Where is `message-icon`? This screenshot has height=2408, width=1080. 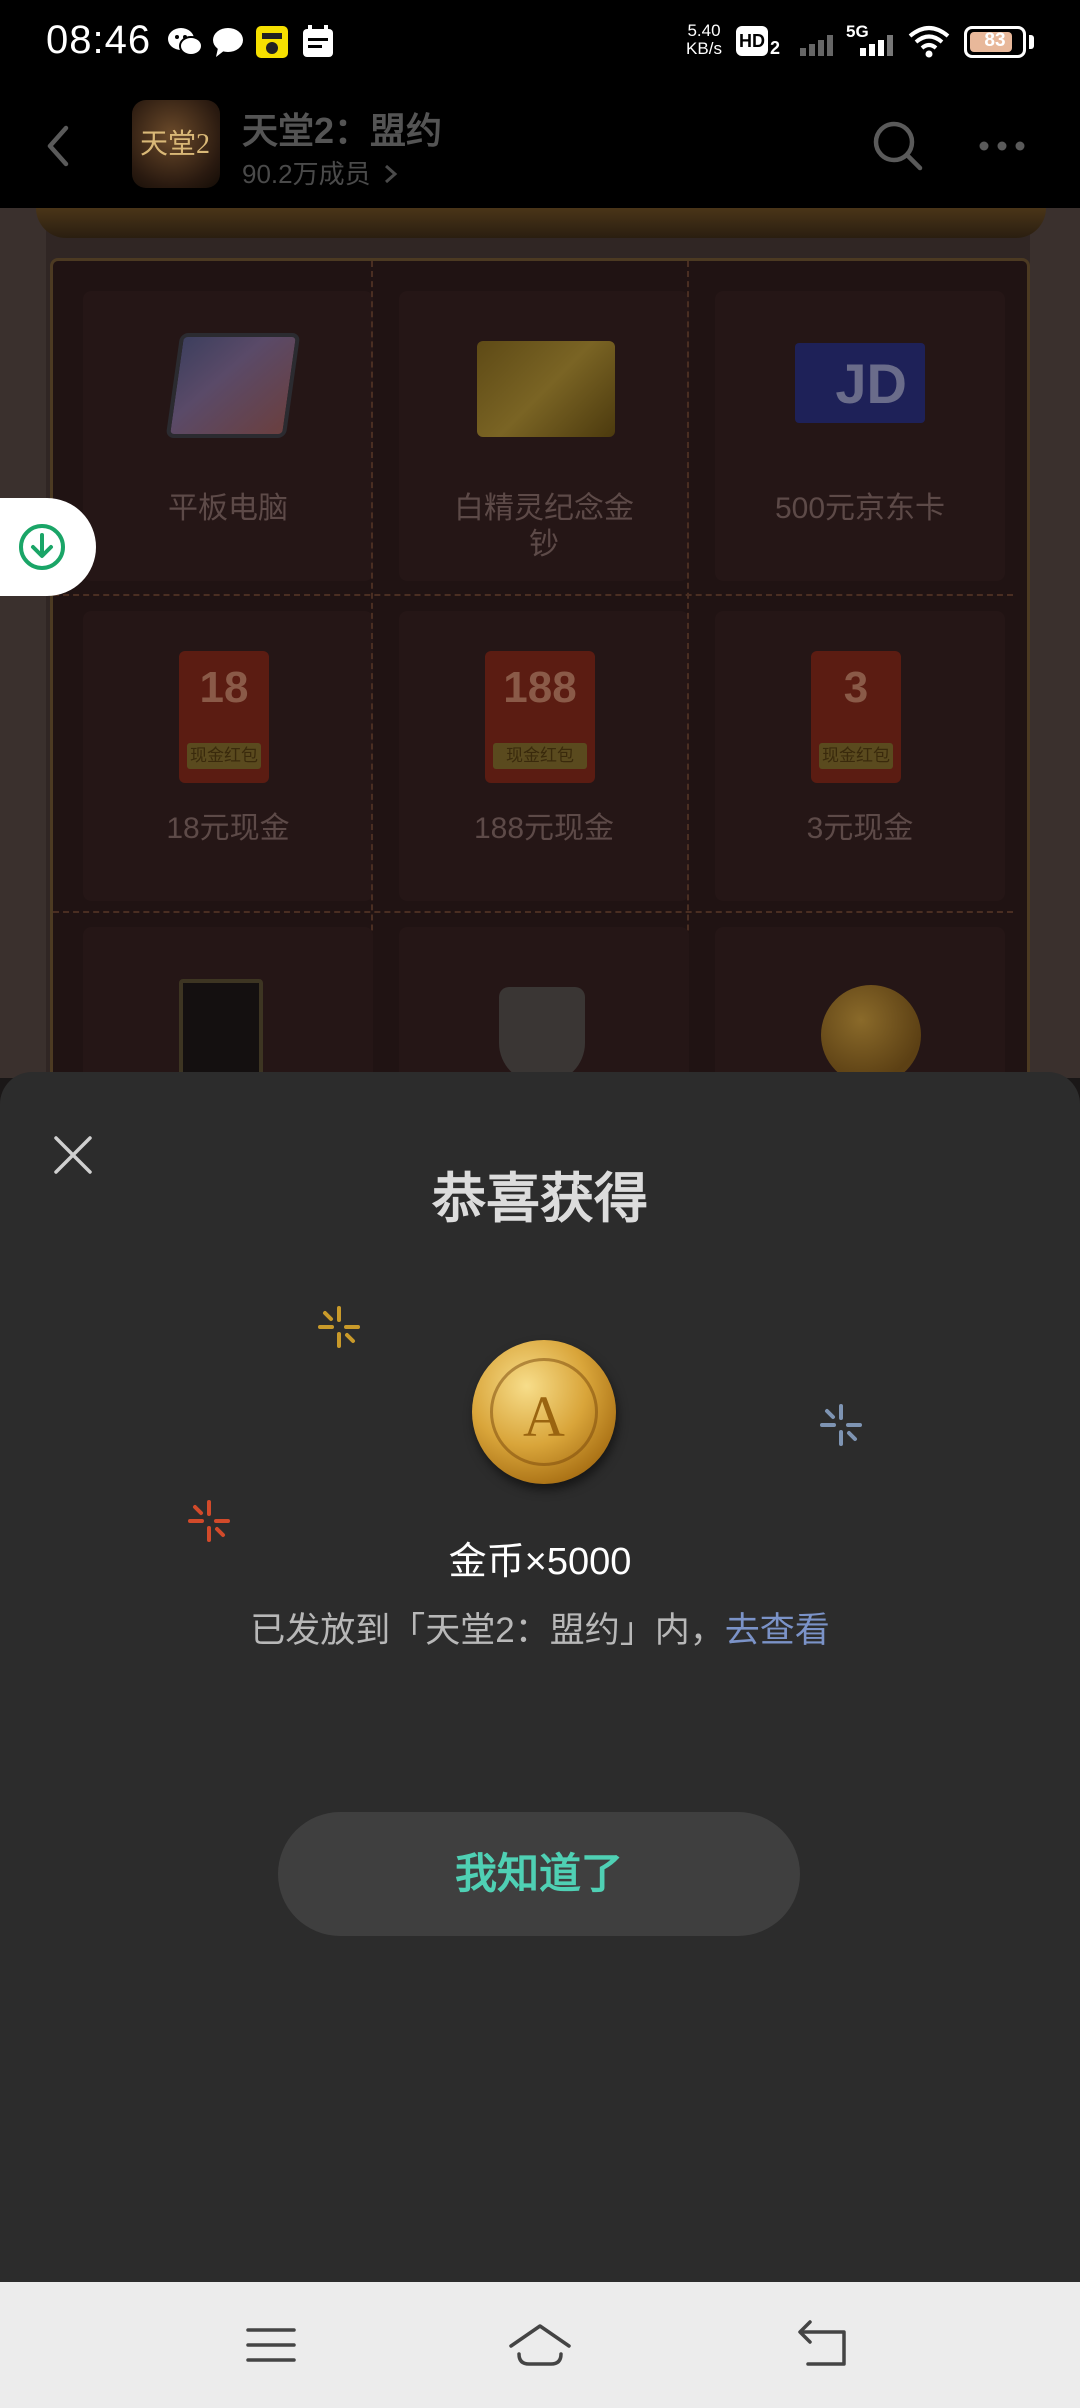
message-icon is located at coordinates (228, 42).